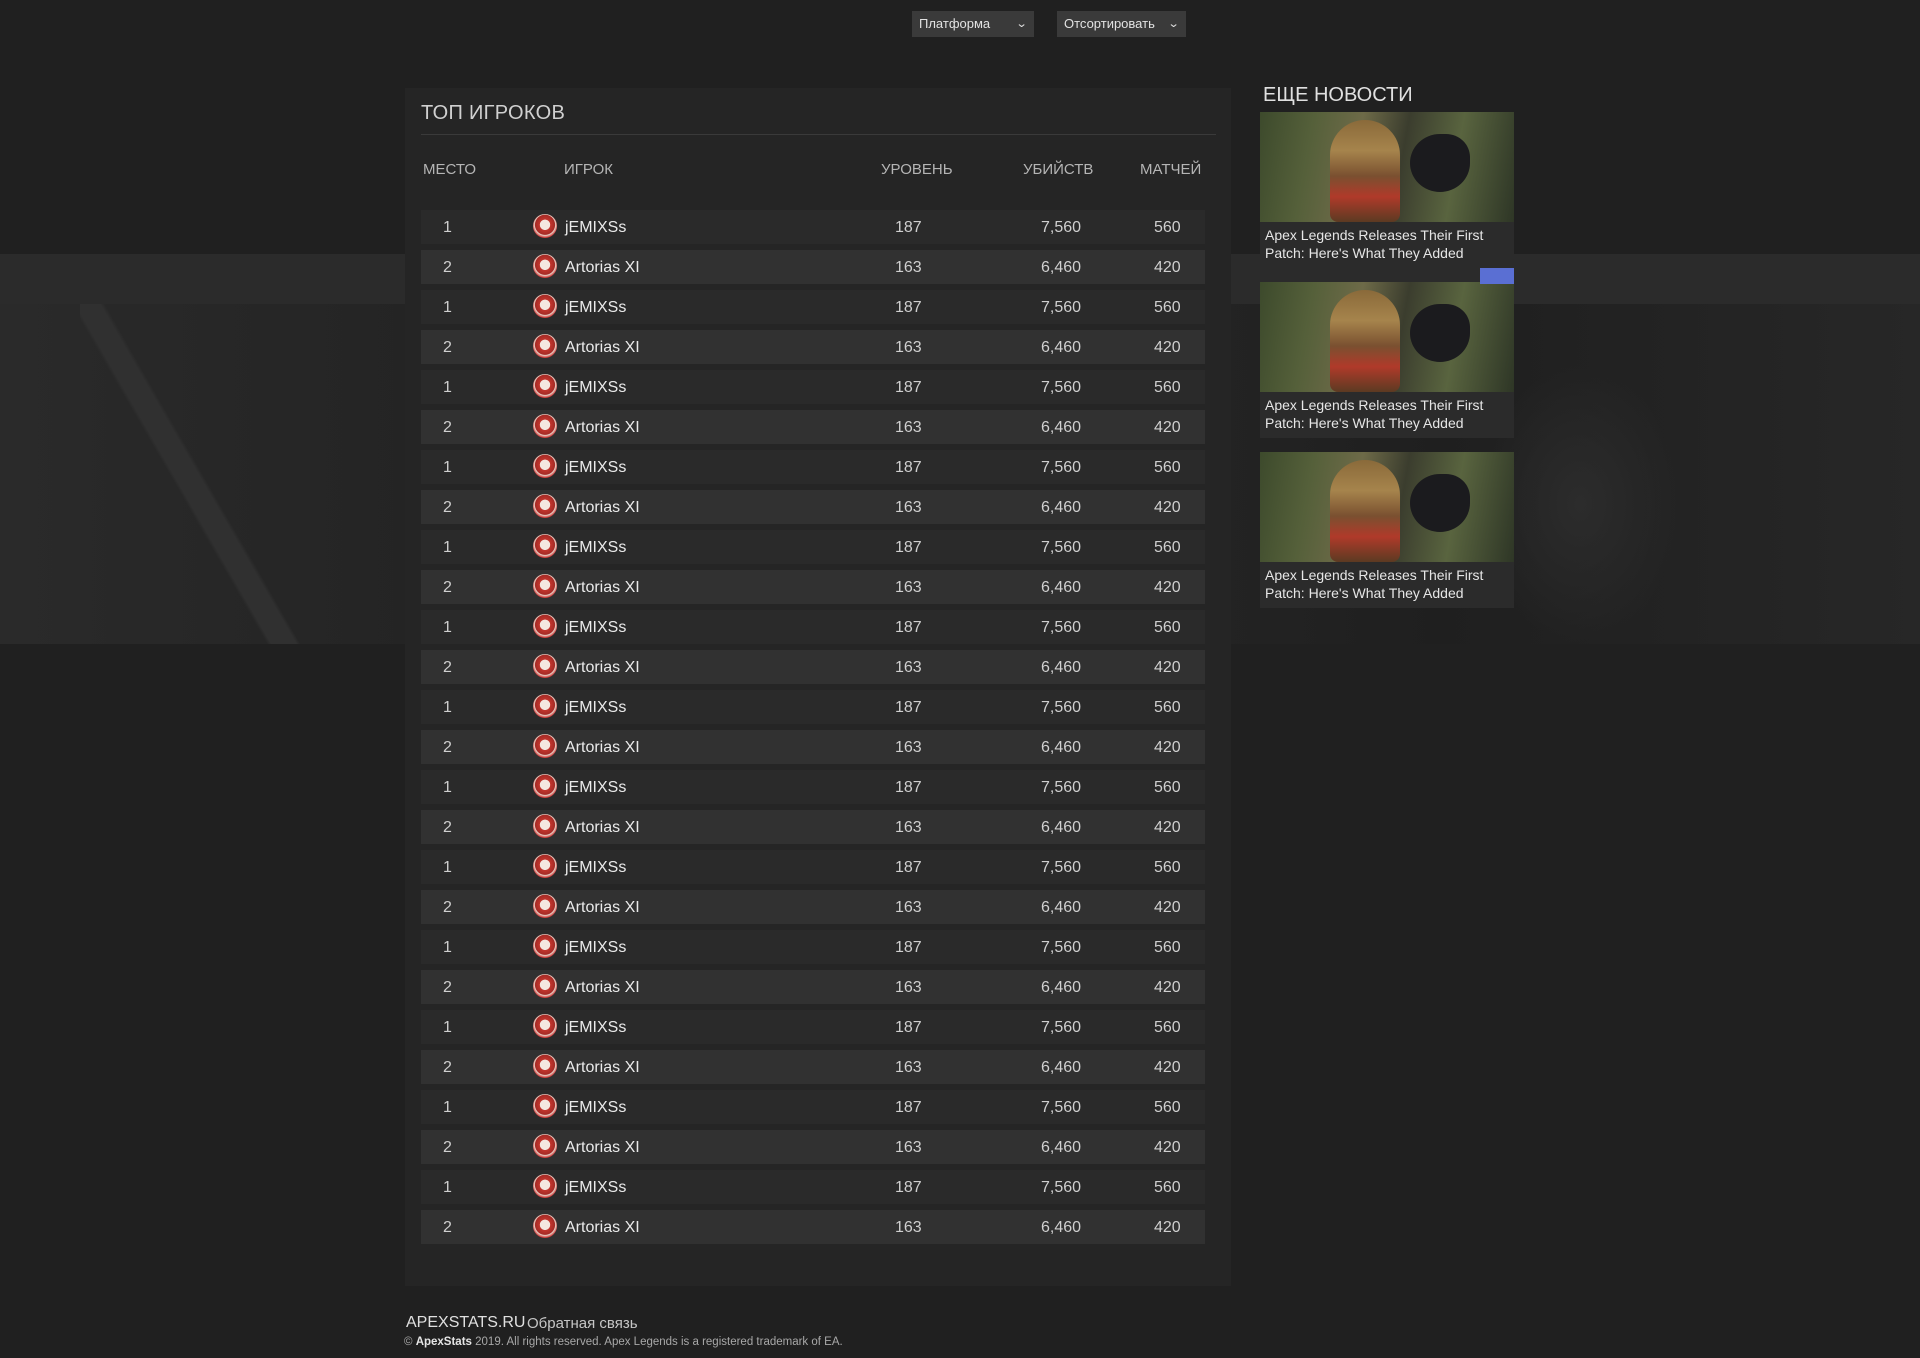 The width and height of the screenshot is (1920, 1358). What do you see at coordinates (582, 1323) in the screenshot?
I see `feedback-link: Обратная связь` at bounding box center [582, 1323].